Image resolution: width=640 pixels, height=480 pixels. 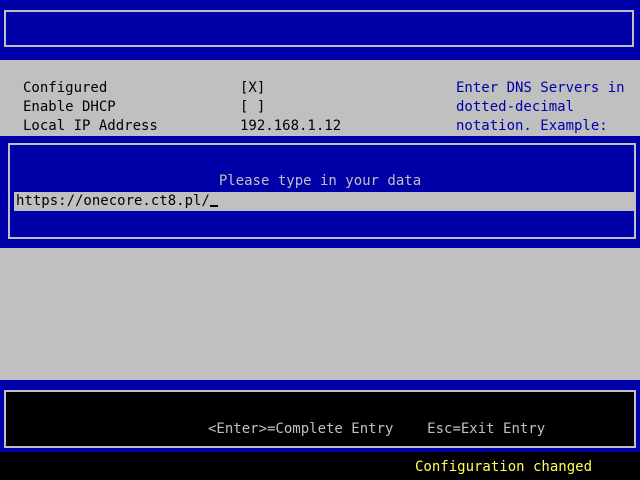 What do you see at coordinates (515, 107) in the screenshot?
I see `help-text-line-2: dotted-decimal` at bounding box center [515, 107].